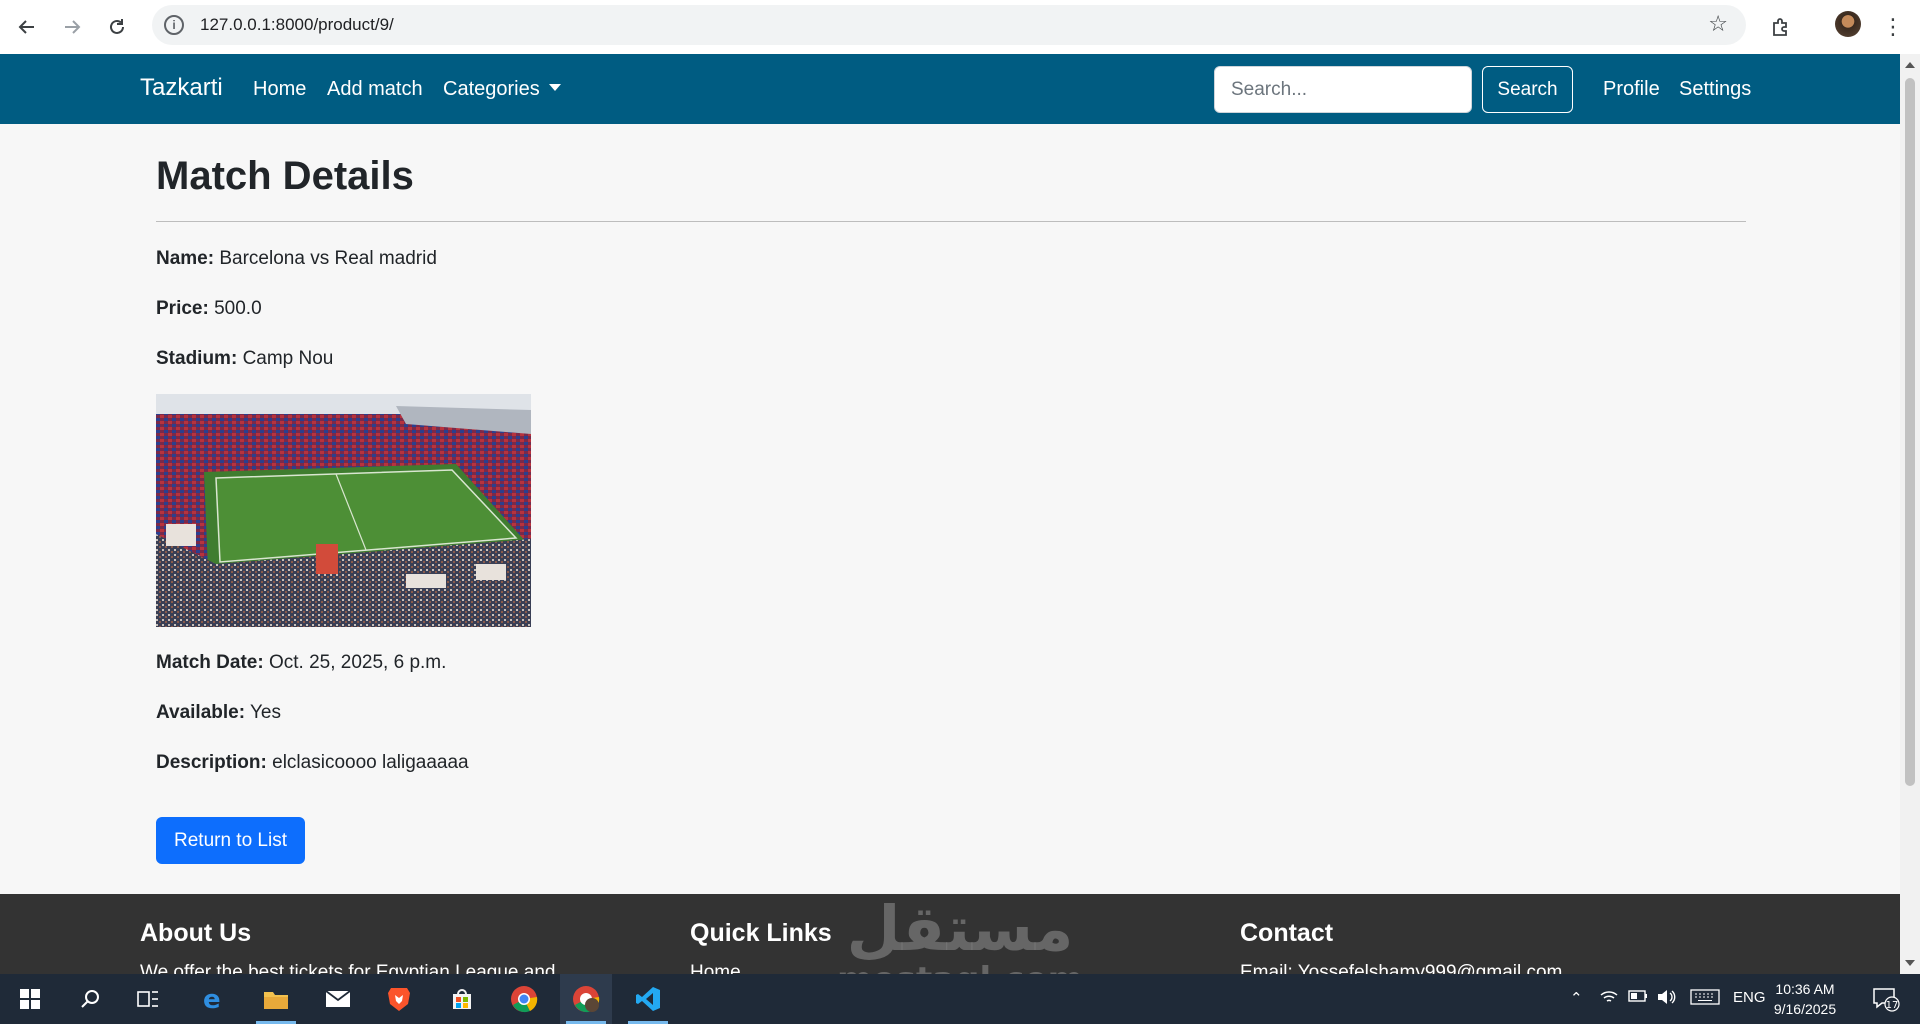  I want to click on edge-icon: e, so click(213, 999).